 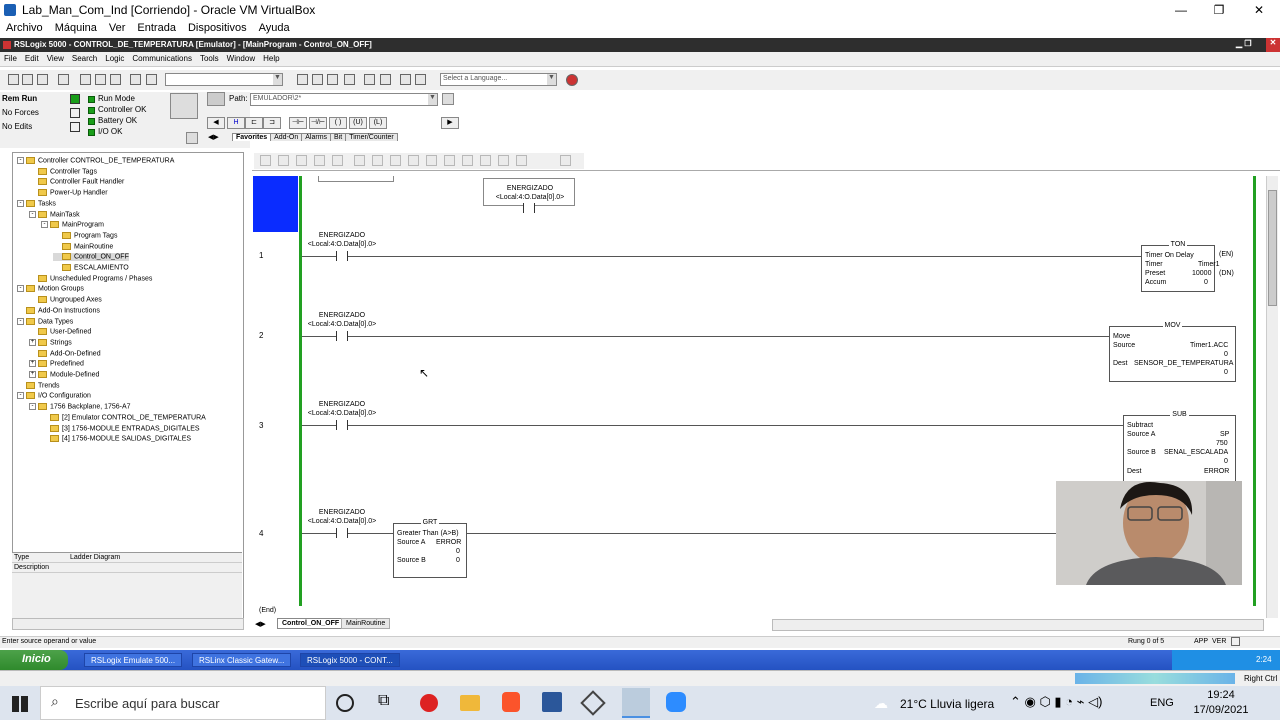 I want to click on zoom-icon, so click(x=676, y=702).